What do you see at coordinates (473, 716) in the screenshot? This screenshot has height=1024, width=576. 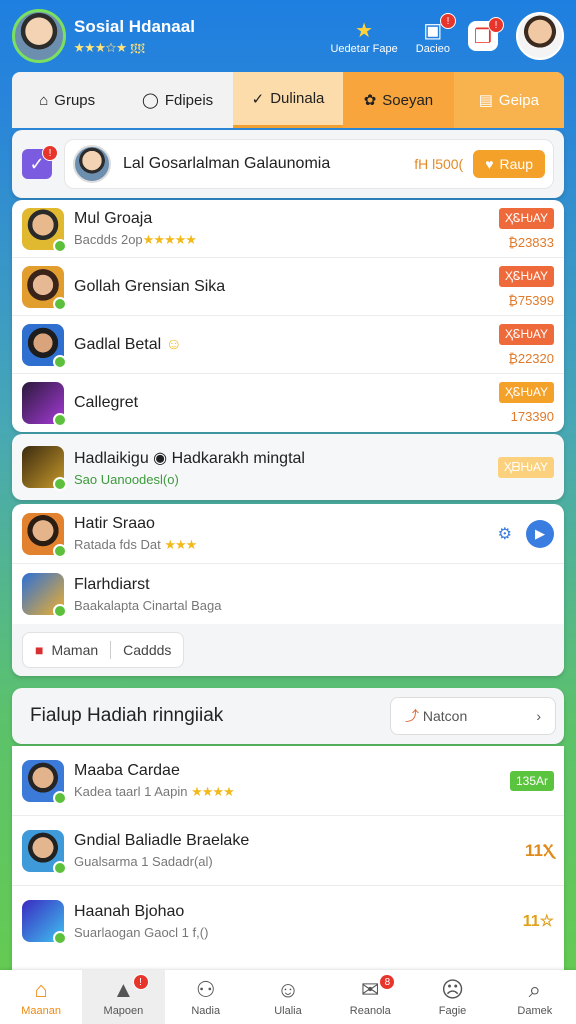 I see `section-action-button: ⤴ Natcon ›` at bounding box center [473, 716].